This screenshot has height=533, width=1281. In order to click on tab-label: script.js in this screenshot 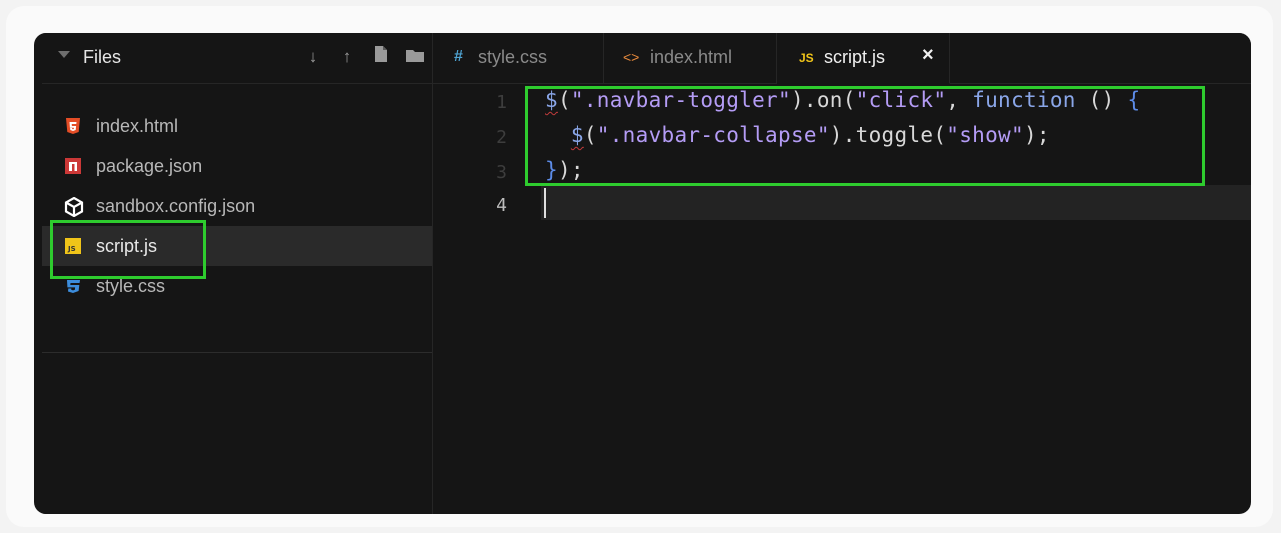, I will do `click(855, 57)`.